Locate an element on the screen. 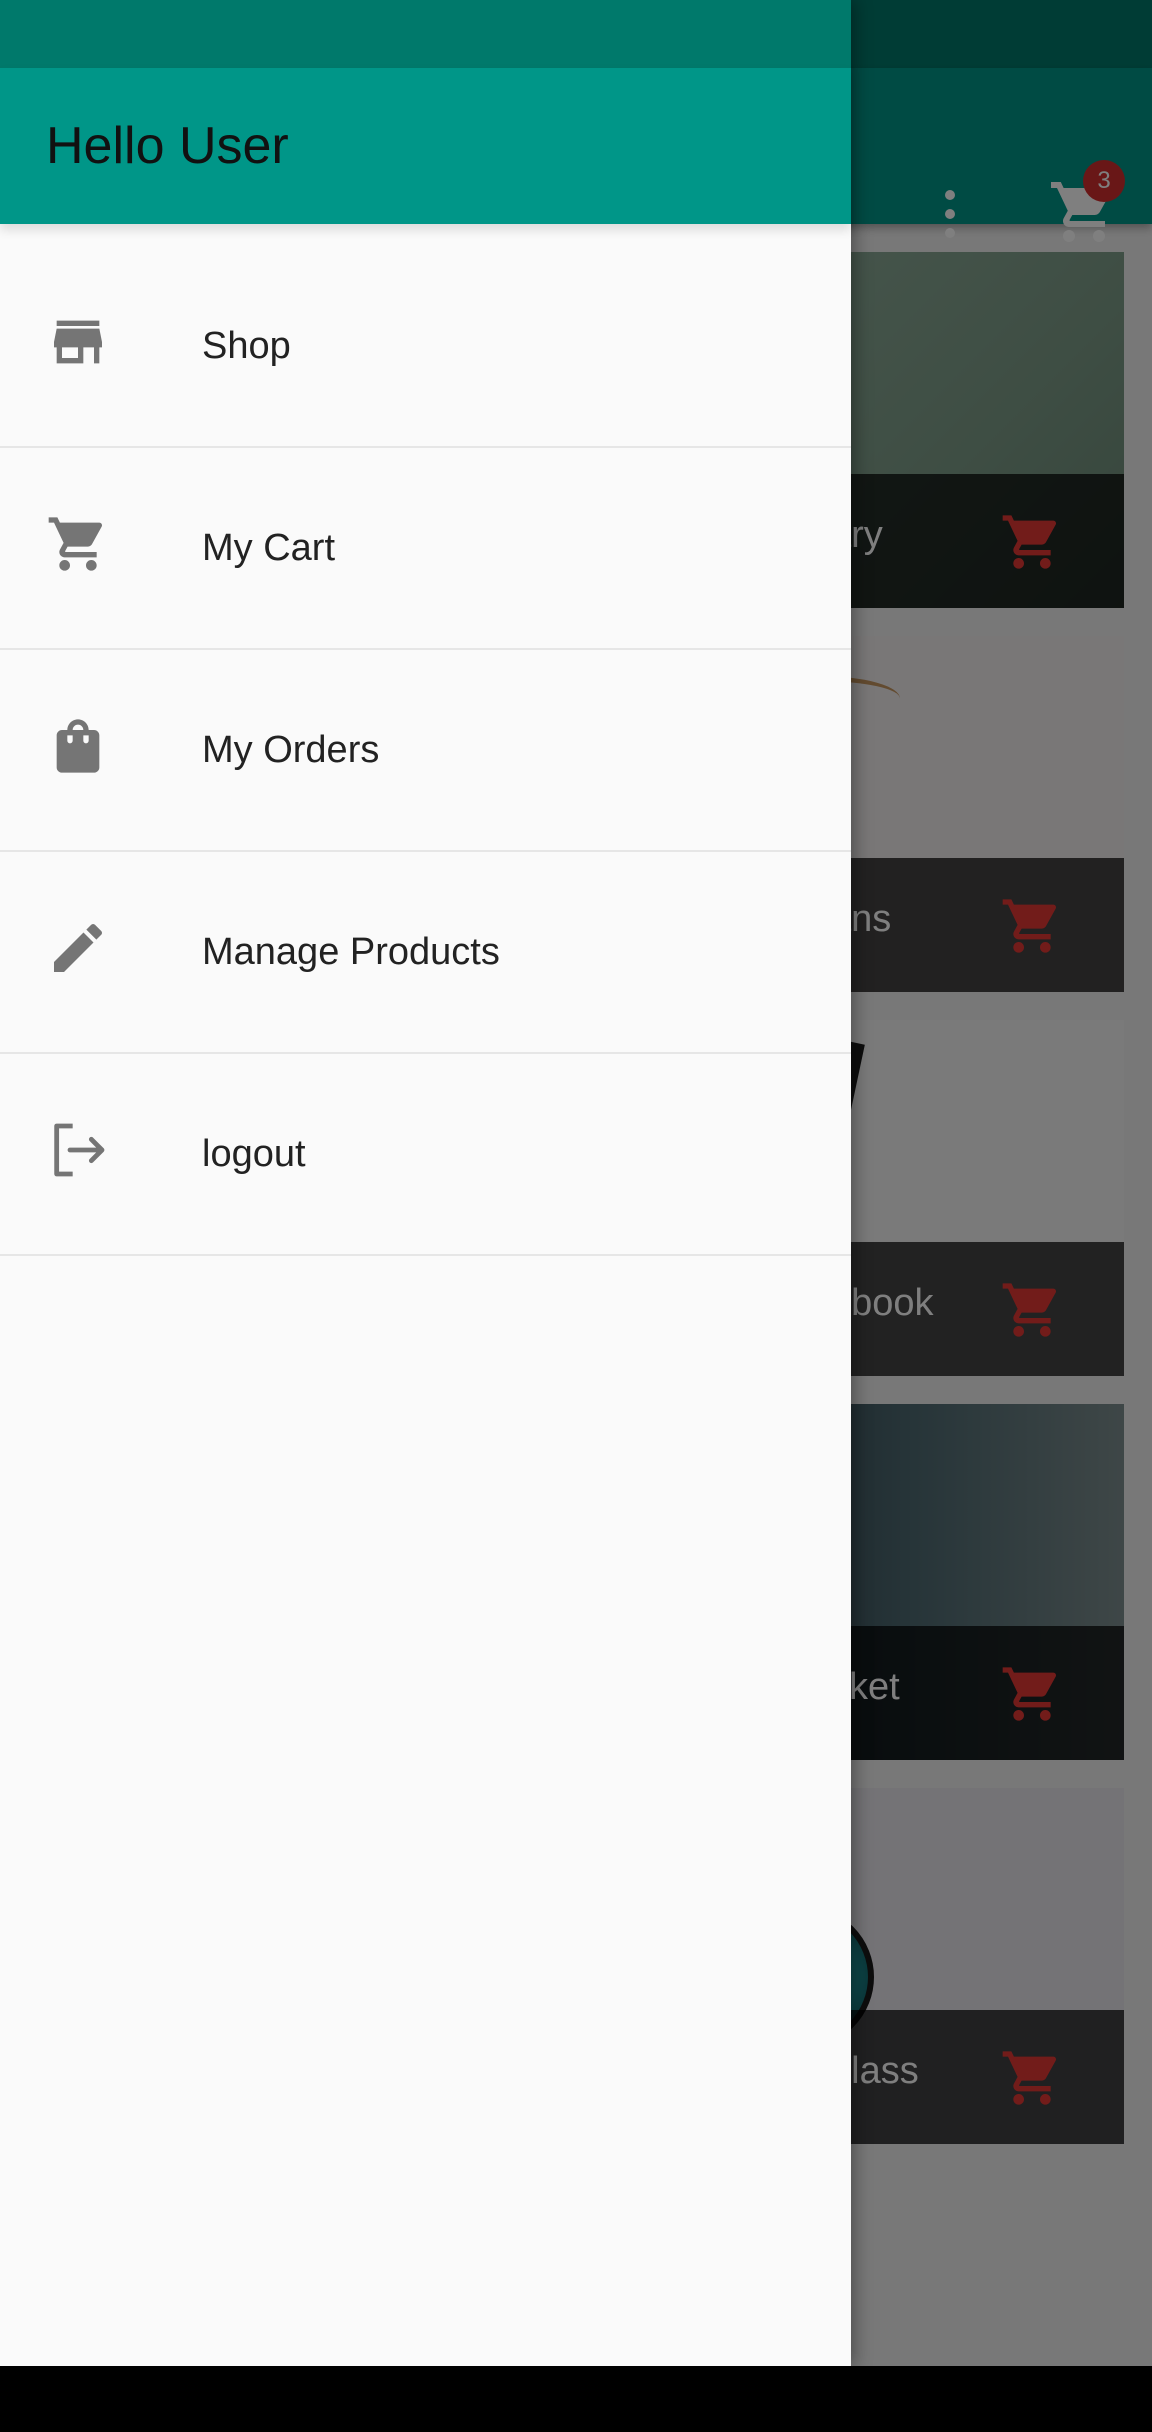  menu-item-my-orders: My Orders is located at coordinates (425, 751).